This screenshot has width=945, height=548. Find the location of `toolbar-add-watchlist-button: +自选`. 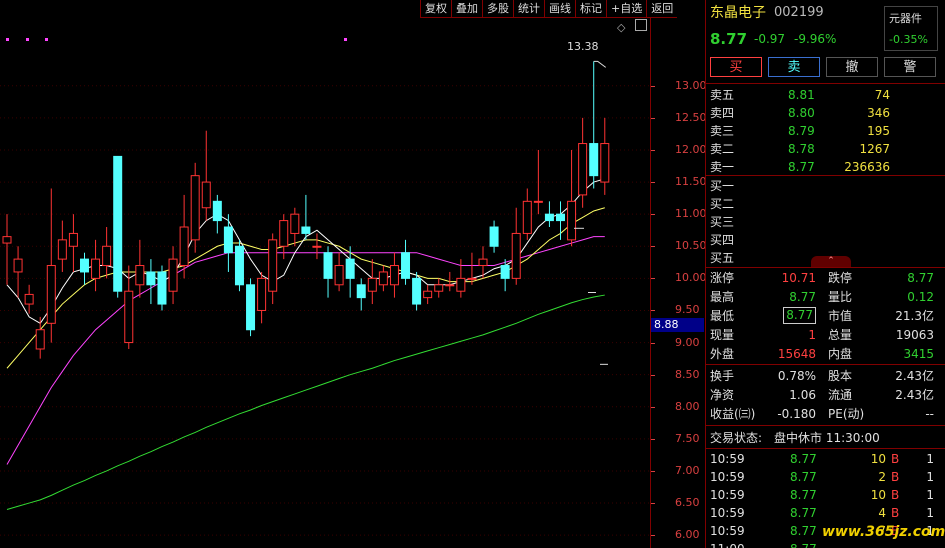

toolbar-add-watchlist-button: +自选 is located at coordinates (626, 9).